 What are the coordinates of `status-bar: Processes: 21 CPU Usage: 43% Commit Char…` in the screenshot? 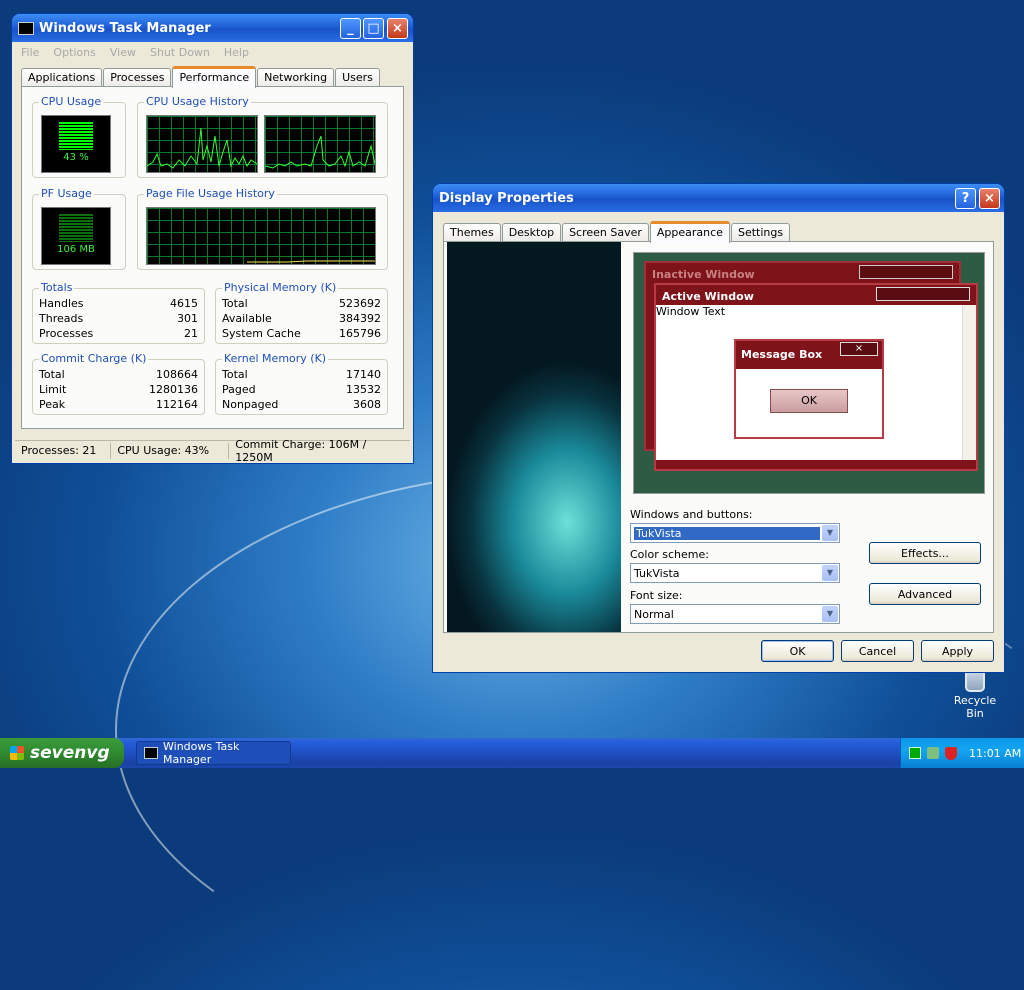 It's located at (212, 450).